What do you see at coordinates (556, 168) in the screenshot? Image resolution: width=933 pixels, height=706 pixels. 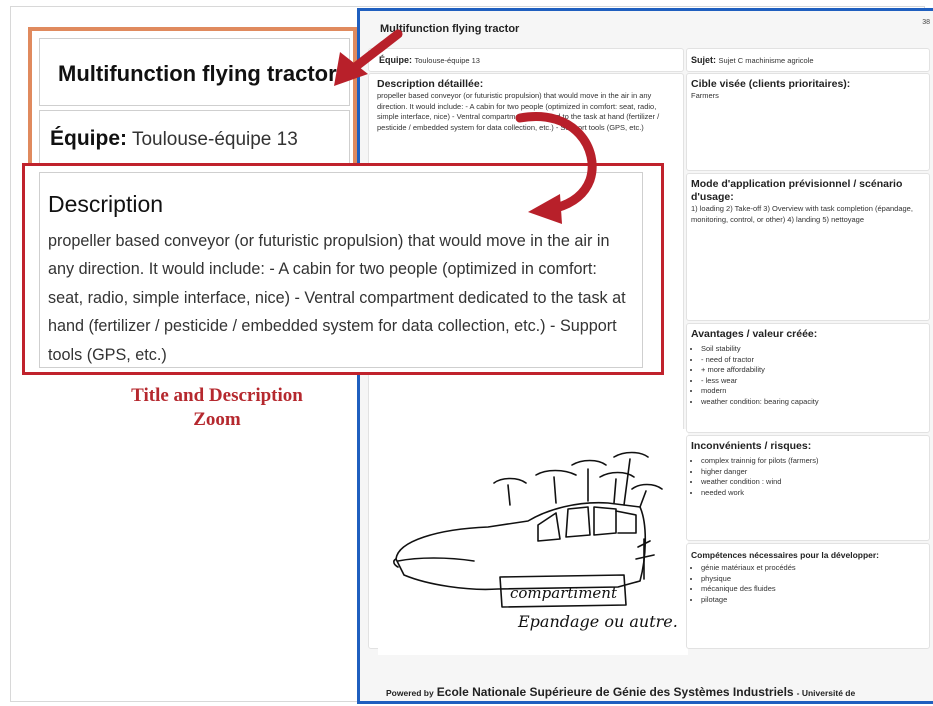 I see `description-arrow-icon` at bounding box center [556, 168].